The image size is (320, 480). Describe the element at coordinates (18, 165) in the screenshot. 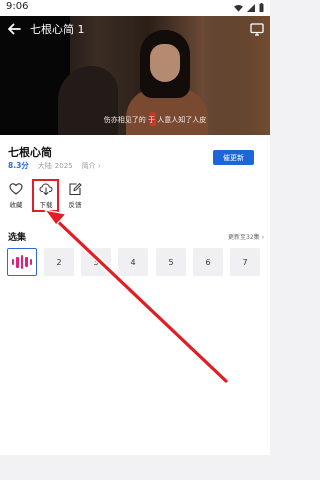

I see `rating-score: 8.3分` at that location.